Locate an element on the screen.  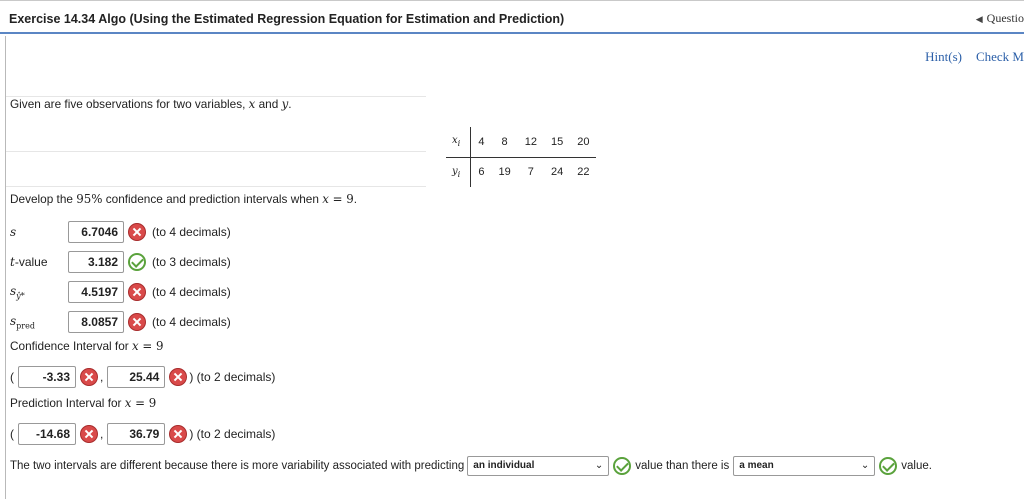
table-cell: 7 is located at coordinates (530, 172).